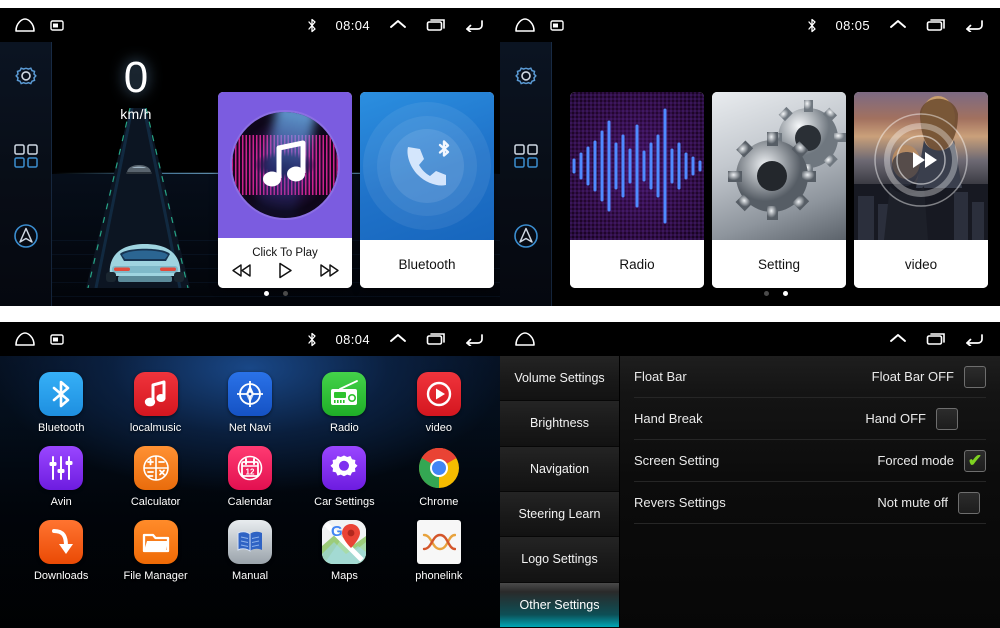 This screenshot has width=1000, height=628. I want to click on card-setting: Setting, so click(779, 190).